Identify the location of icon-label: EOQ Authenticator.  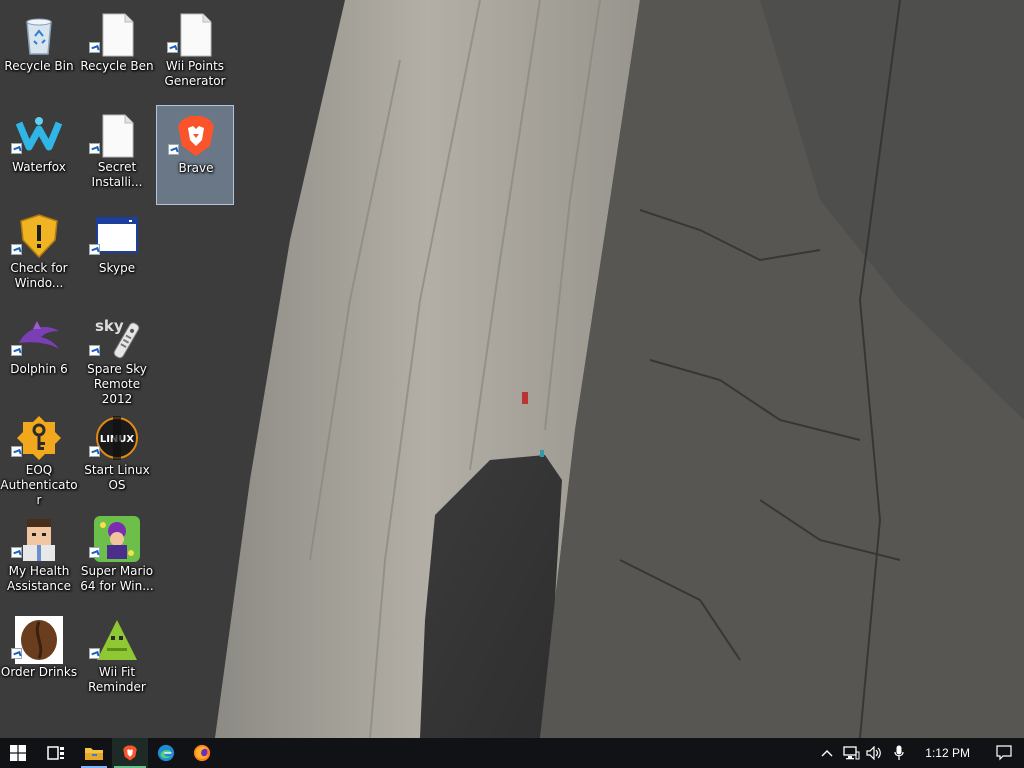
(39, 485).